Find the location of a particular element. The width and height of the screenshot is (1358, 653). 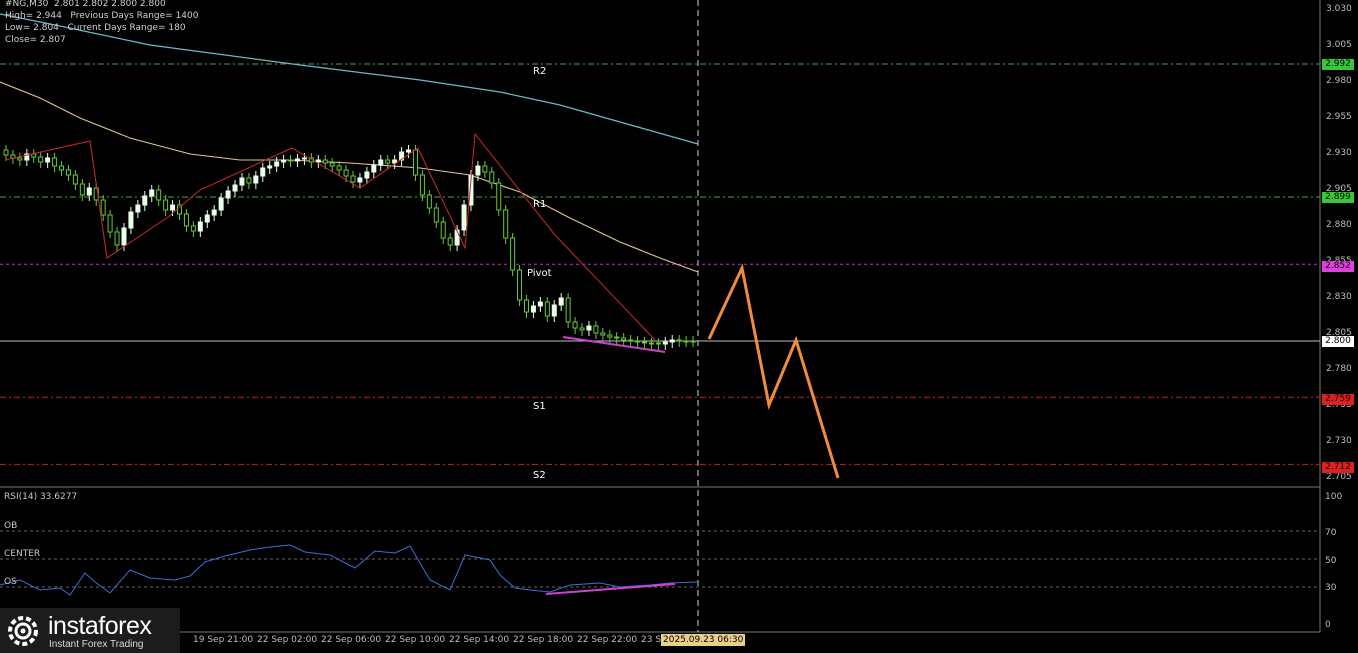

price-tick: 2.880 is located at coordinates (1339, 225).